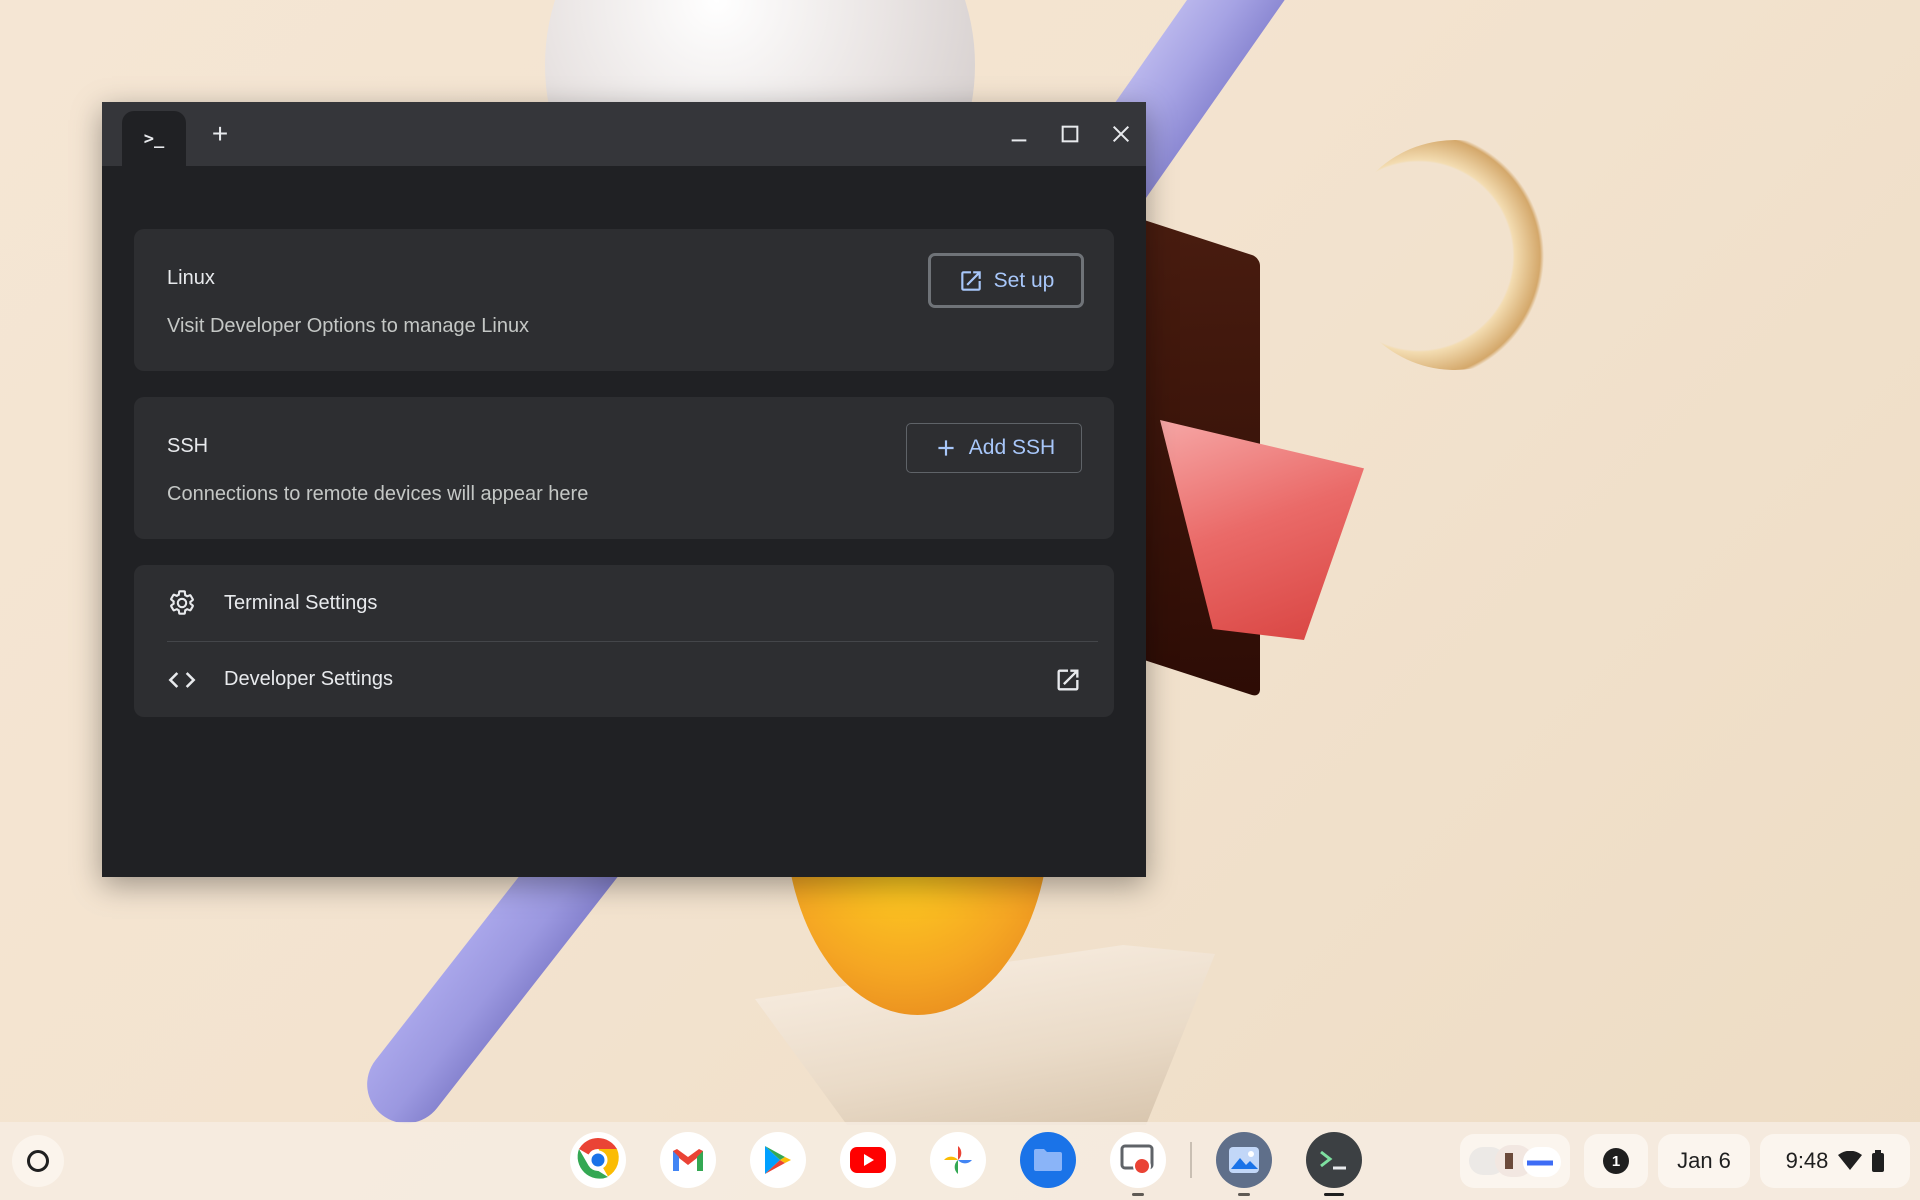 The image size is (1920, 1200). I want to click on new-tab-button: +, so click(220, 134).